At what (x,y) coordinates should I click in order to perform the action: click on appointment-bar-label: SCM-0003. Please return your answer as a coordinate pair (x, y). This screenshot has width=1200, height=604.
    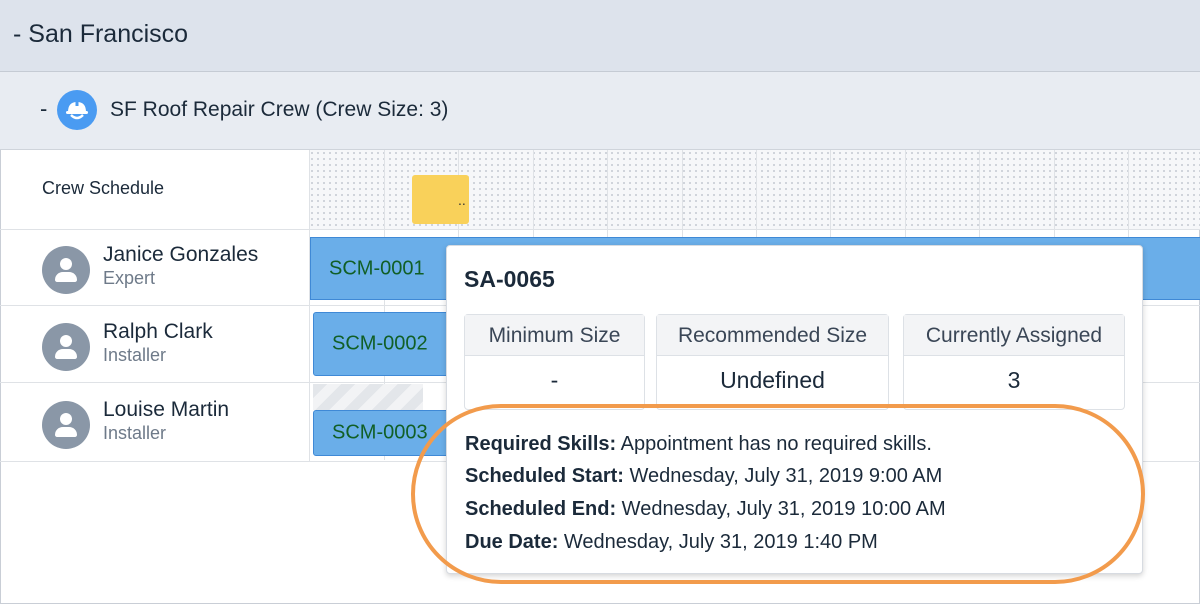
    Looking at the image, I should click on (380, 432).